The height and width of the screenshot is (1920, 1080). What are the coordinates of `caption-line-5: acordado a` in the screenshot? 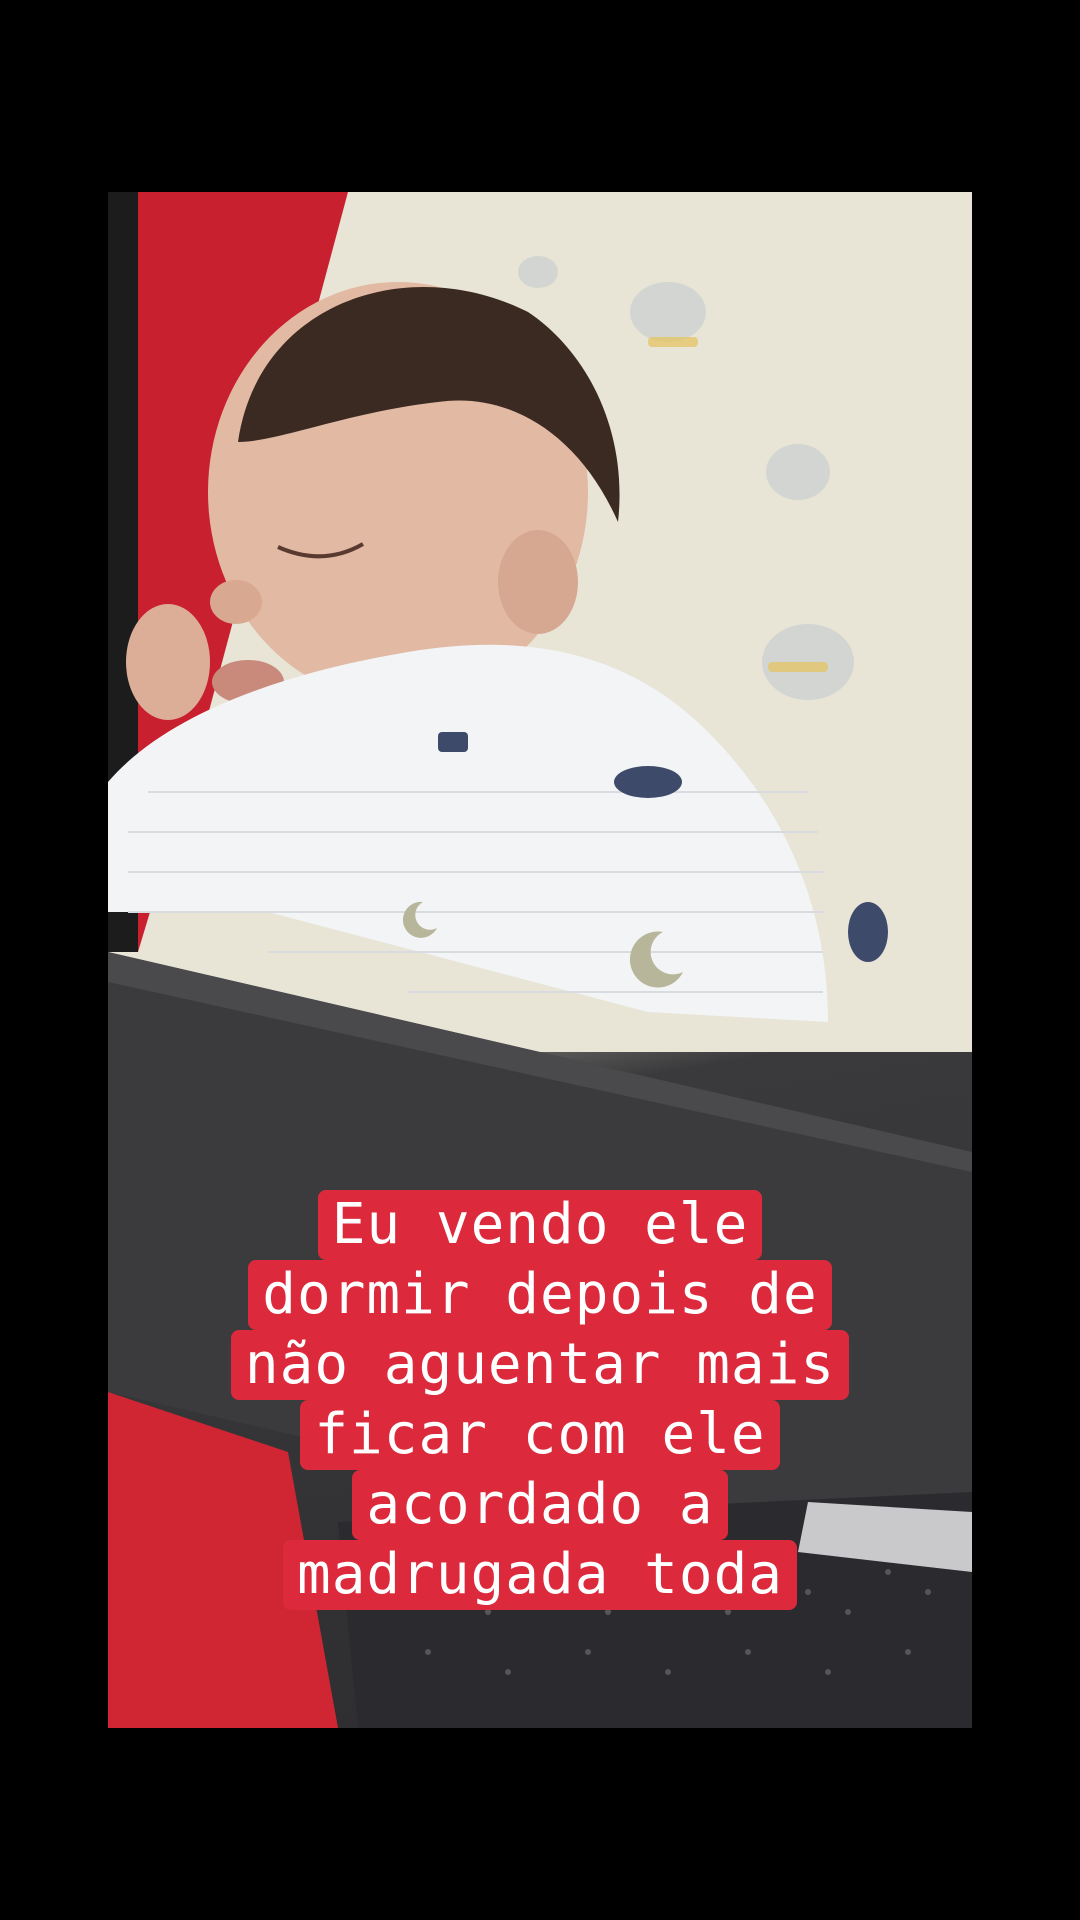 It's located at (540, 1505).